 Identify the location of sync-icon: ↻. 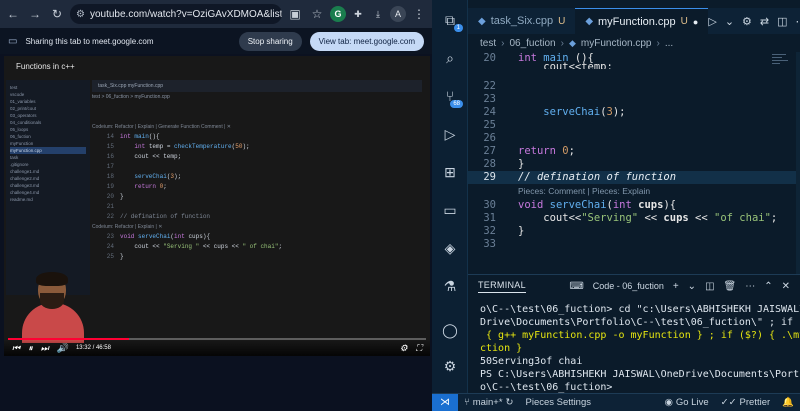
(509, 402).